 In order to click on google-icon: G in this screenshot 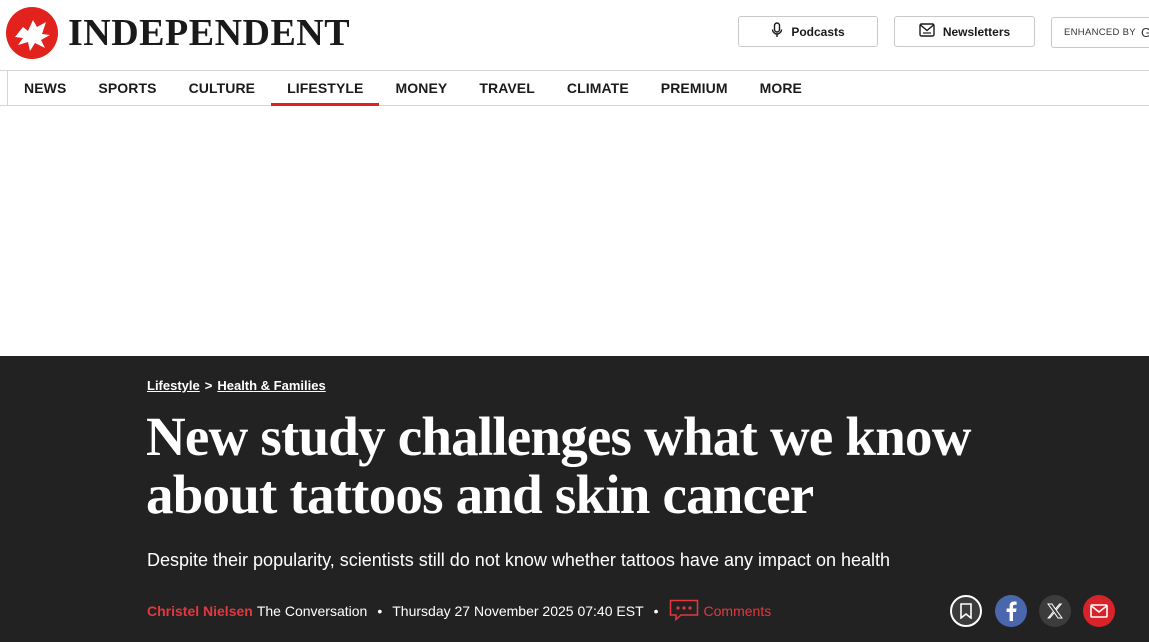, I will do `click(1144, 32)`.